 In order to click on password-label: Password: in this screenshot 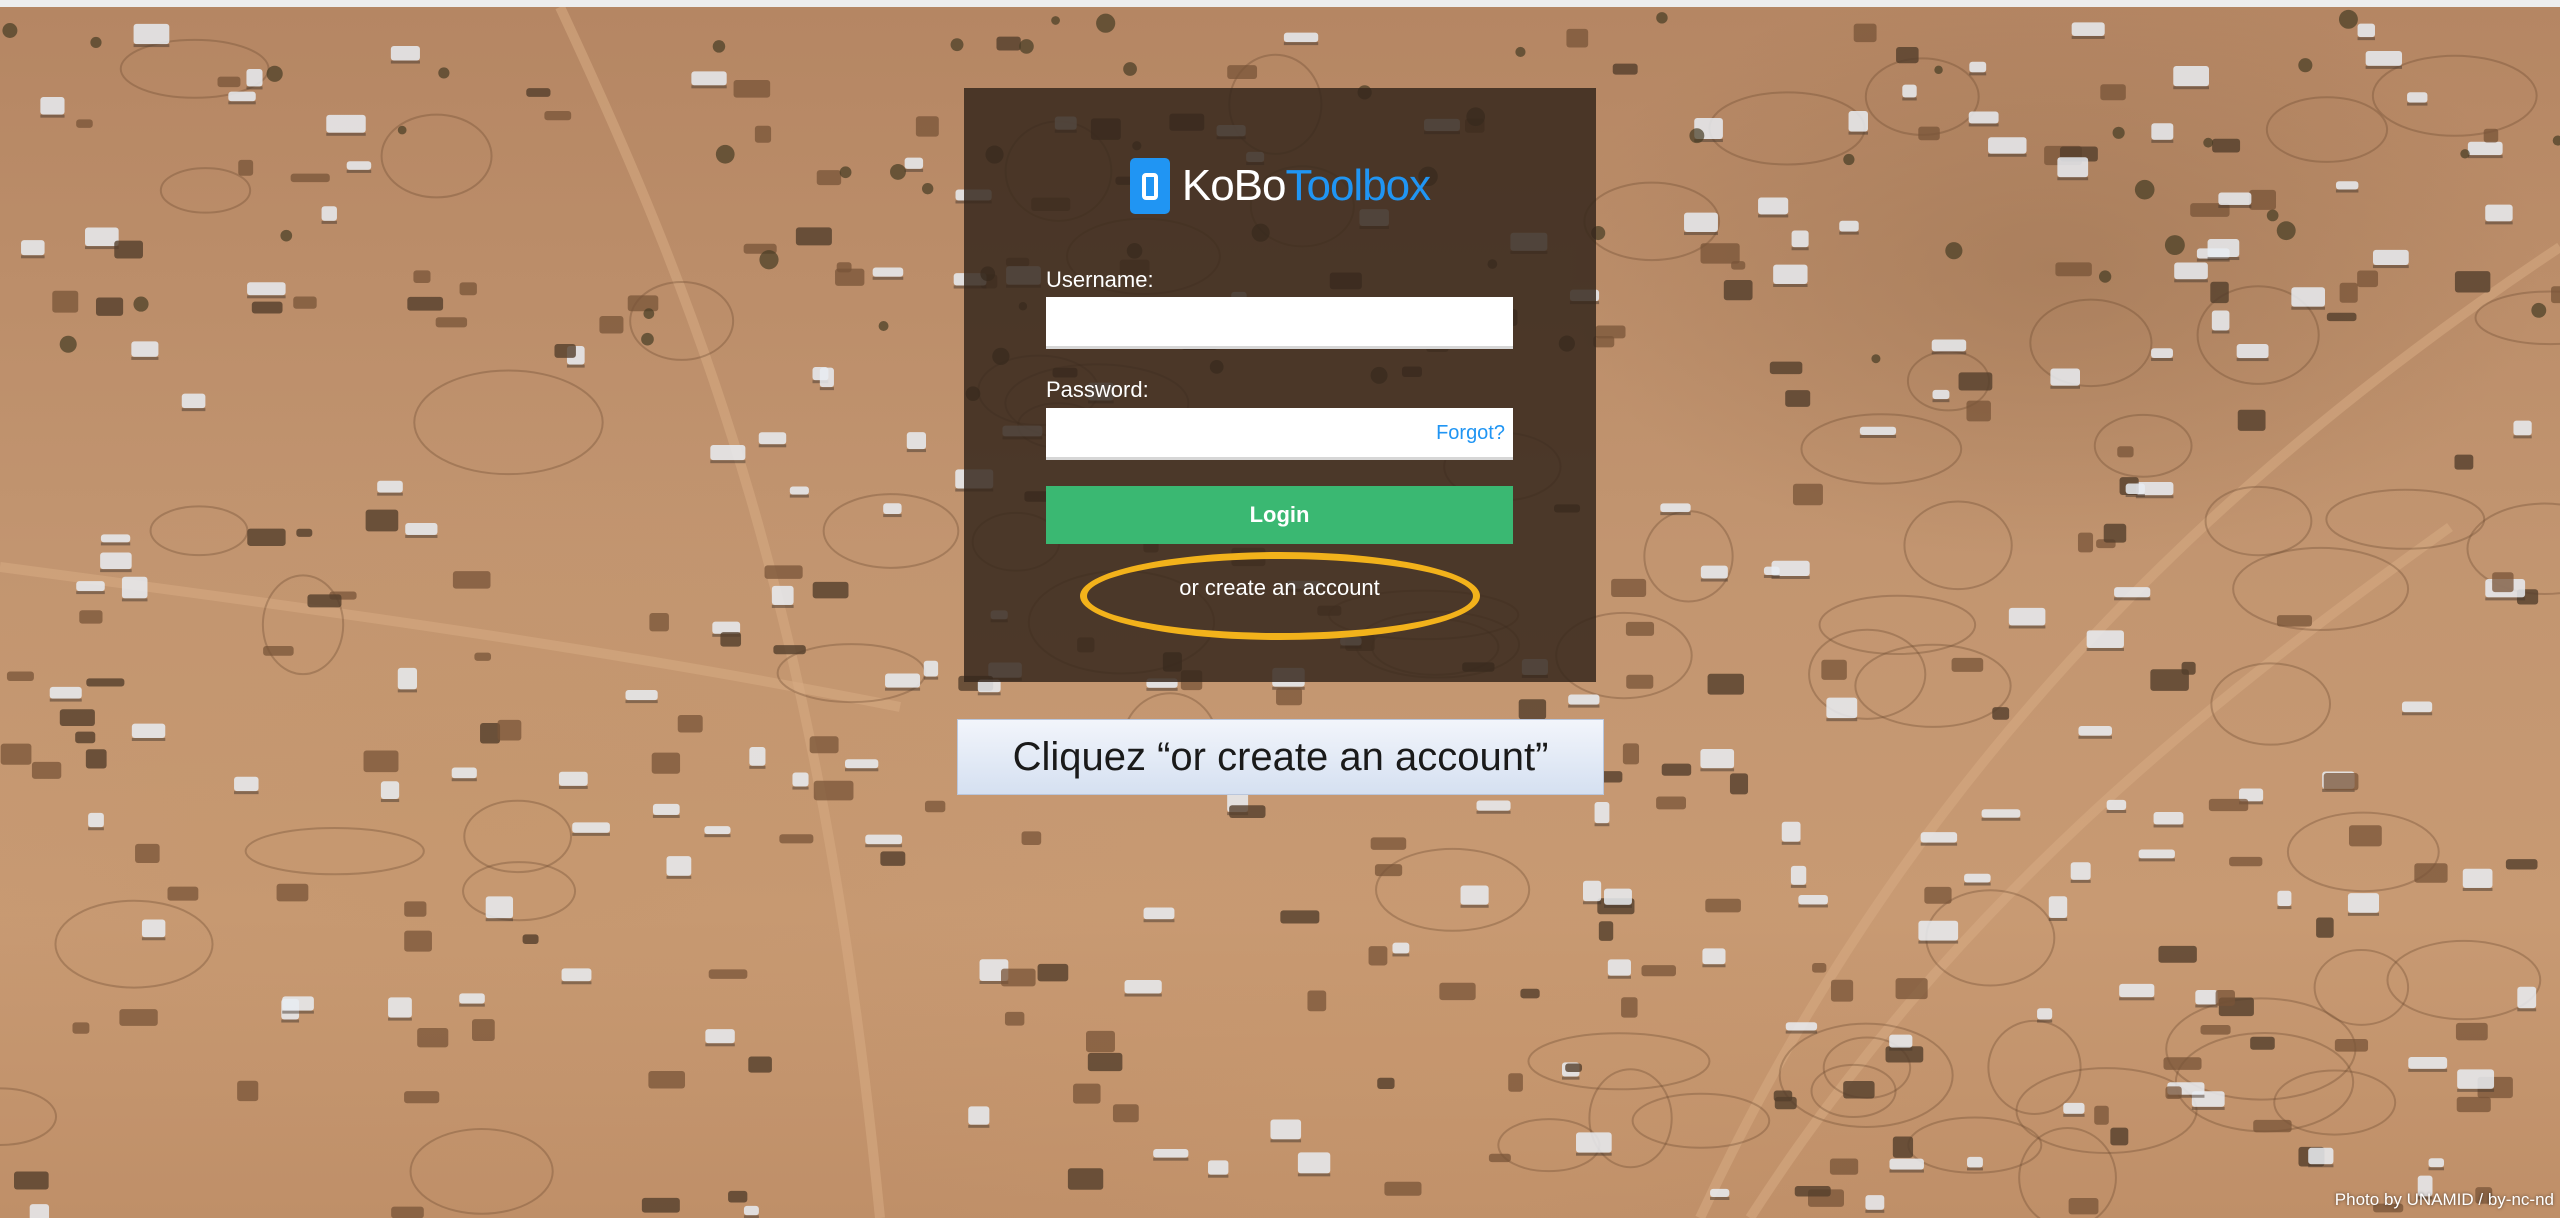, I will do `click(1097, 389)`.